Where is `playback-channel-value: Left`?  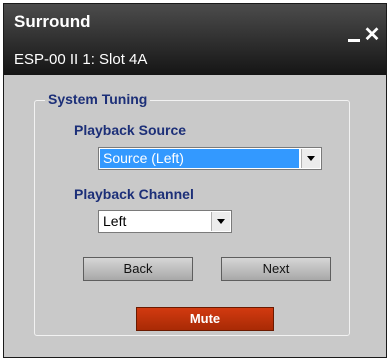 playback-channel-value: Left is located at coordinates (115, 221).